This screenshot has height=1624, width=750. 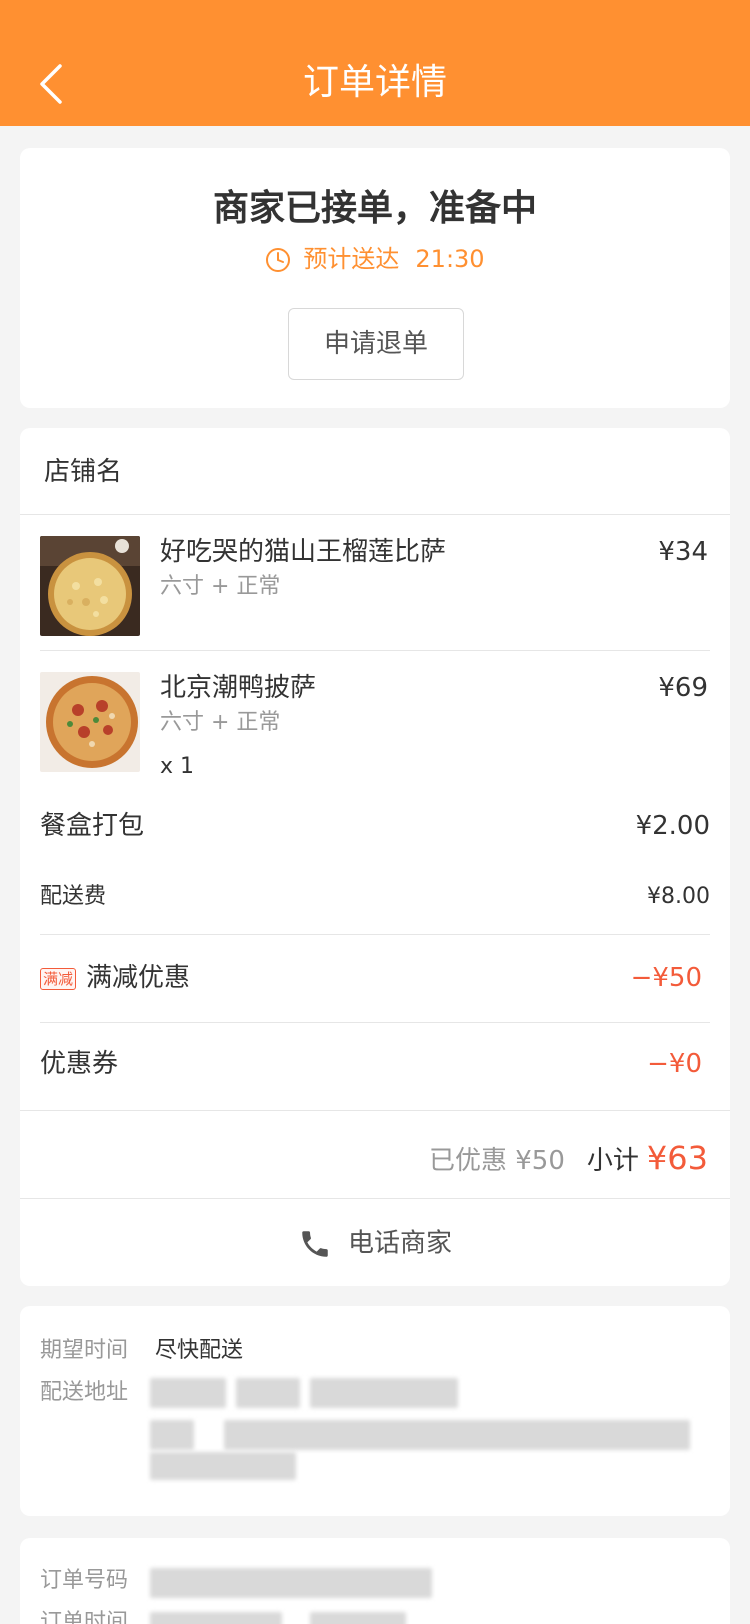 I want to click on list-item: 好吃哭的猫山王榴莲比萨 六寸 + 正常 ¥34, so click(x=375, y=586).